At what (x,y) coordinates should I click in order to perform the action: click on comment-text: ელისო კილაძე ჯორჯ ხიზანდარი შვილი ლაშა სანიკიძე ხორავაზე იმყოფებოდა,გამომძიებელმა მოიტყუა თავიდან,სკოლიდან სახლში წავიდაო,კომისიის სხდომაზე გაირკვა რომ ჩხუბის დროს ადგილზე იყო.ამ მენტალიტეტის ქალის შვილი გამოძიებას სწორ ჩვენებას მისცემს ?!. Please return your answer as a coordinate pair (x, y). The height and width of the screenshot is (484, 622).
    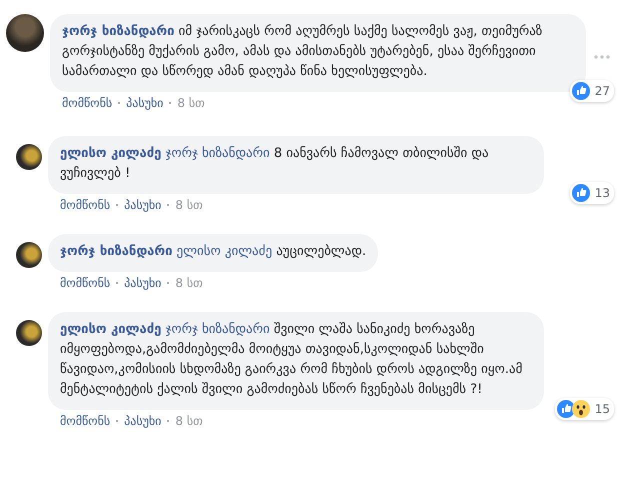
    Looking at the image, I should click on (292, 360).